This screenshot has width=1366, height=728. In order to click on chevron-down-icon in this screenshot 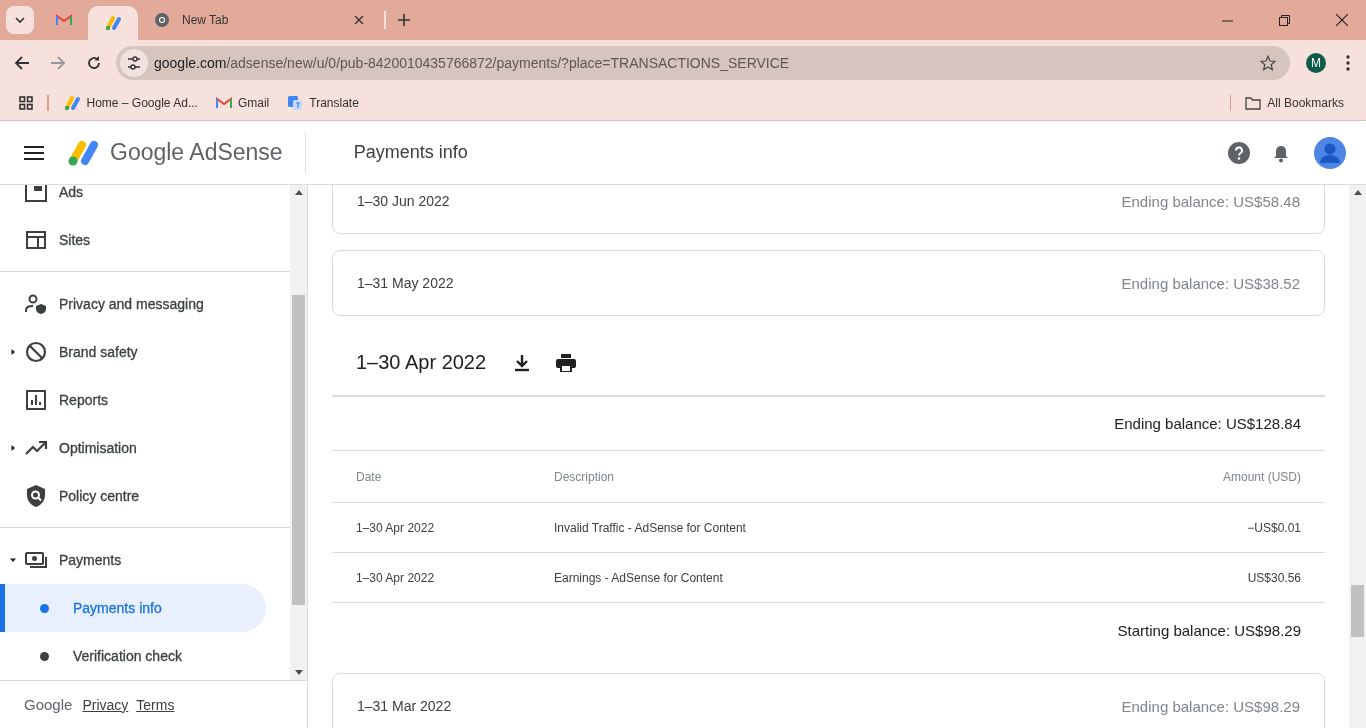, I will do `click(20, 20)`.